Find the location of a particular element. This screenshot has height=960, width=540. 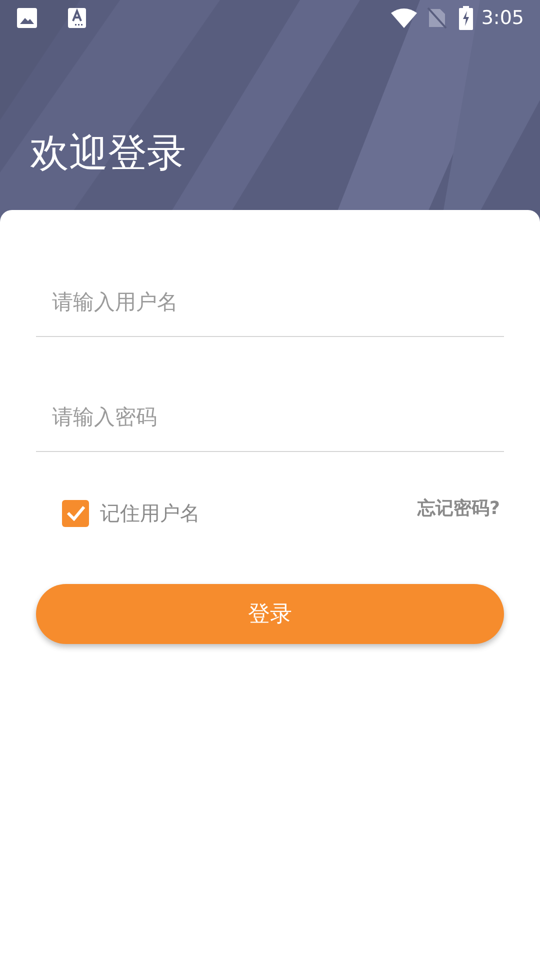

font-icon is located at coordinates (77, 18).